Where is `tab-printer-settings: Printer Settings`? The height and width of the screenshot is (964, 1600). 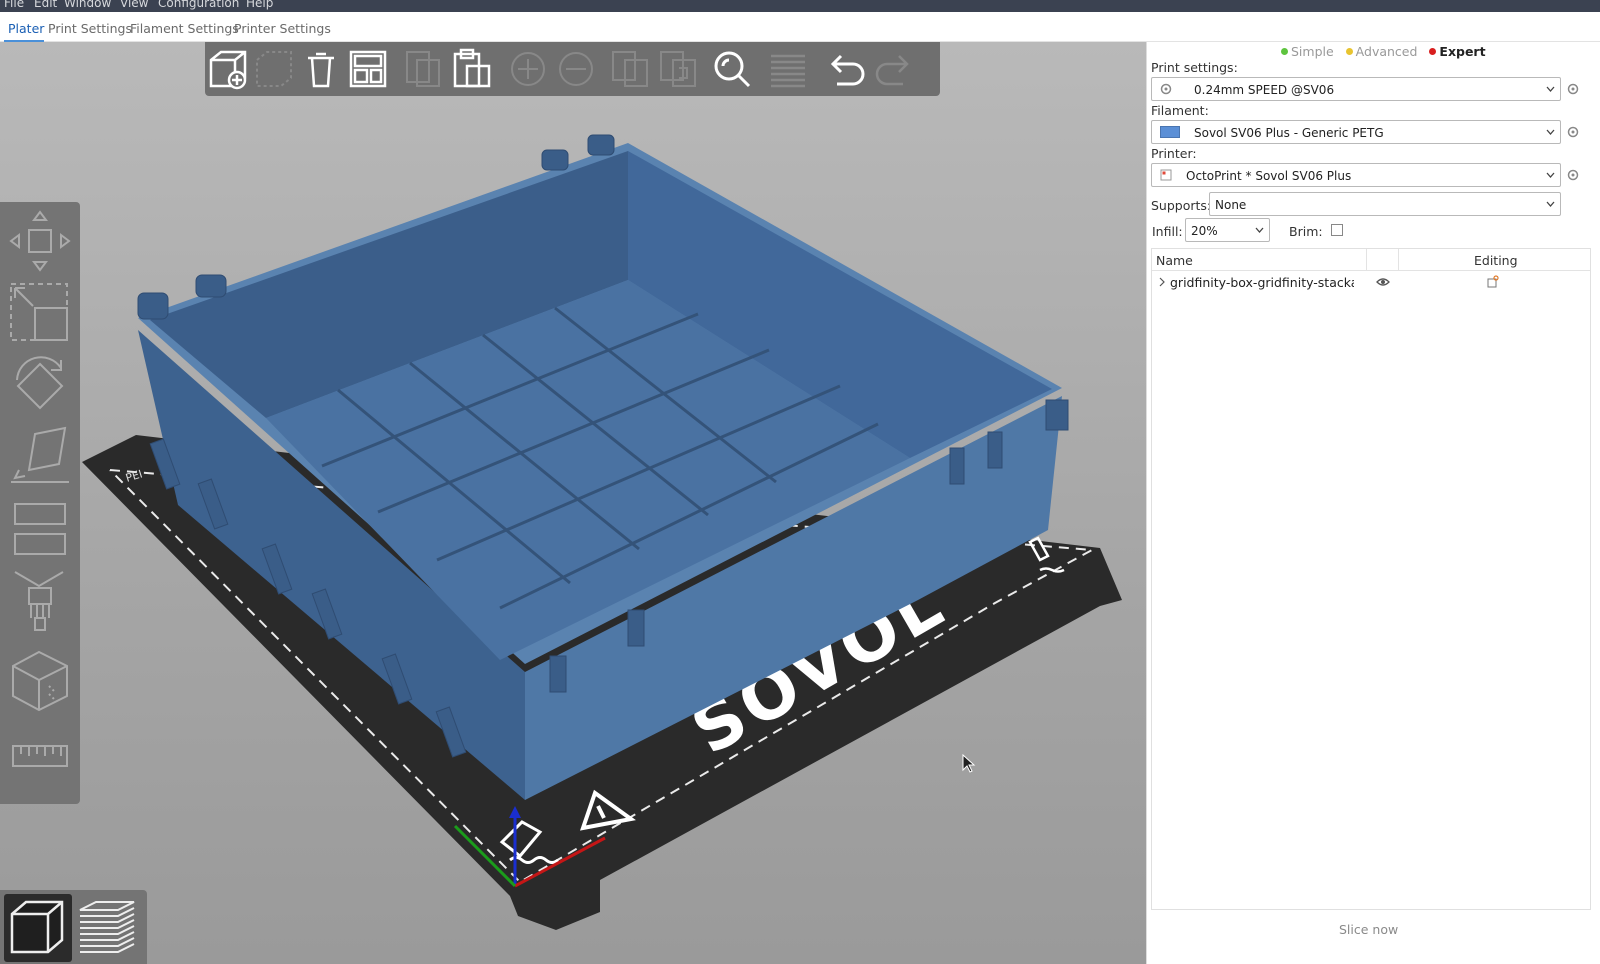
tab-printer-settings: Printer Settings is located at coordinates (282, 28).